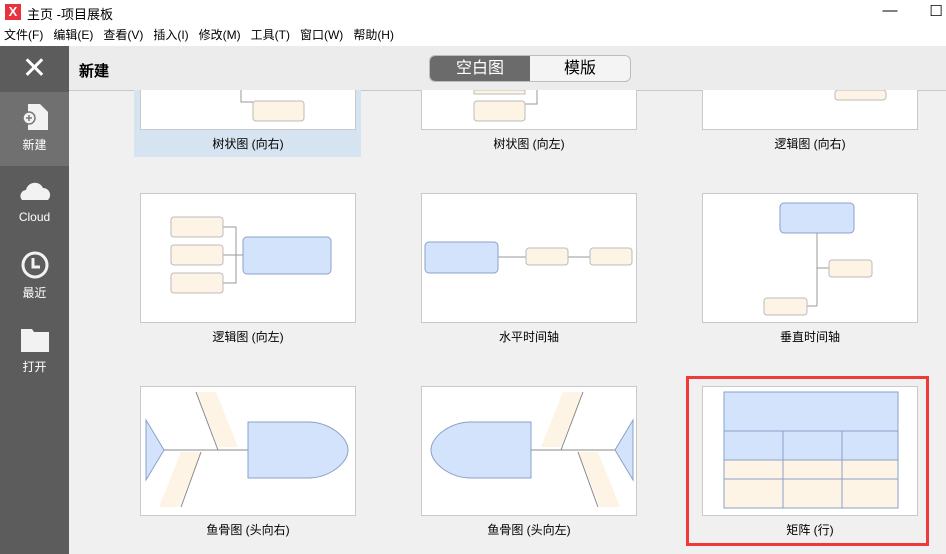  What do you see at coordinates (580, 68) in the screenshot?
I see `tab-template: 模版` at bounding box center [580, 68].